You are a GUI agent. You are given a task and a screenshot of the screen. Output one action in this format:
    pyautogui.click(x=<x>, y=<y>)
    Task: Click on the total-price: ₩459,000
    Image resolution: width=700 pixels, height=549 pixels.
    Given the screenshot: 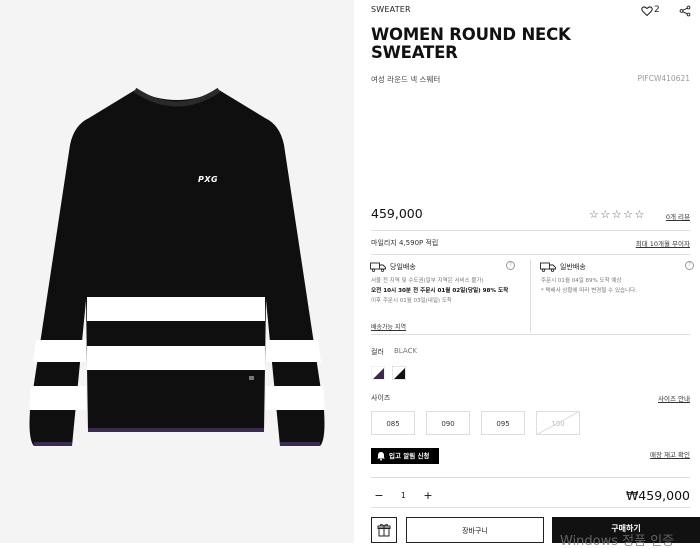 What is the action you would take?
    pyautogui.click(x=657, y=495)
    